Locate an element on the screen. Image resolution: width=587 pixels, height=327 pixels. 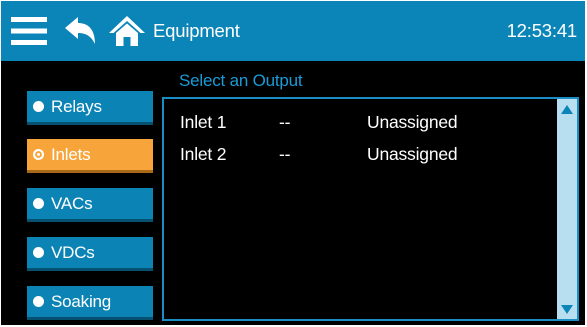
nav-button-vdcs: VDCs is located at coordinates (90, 254).